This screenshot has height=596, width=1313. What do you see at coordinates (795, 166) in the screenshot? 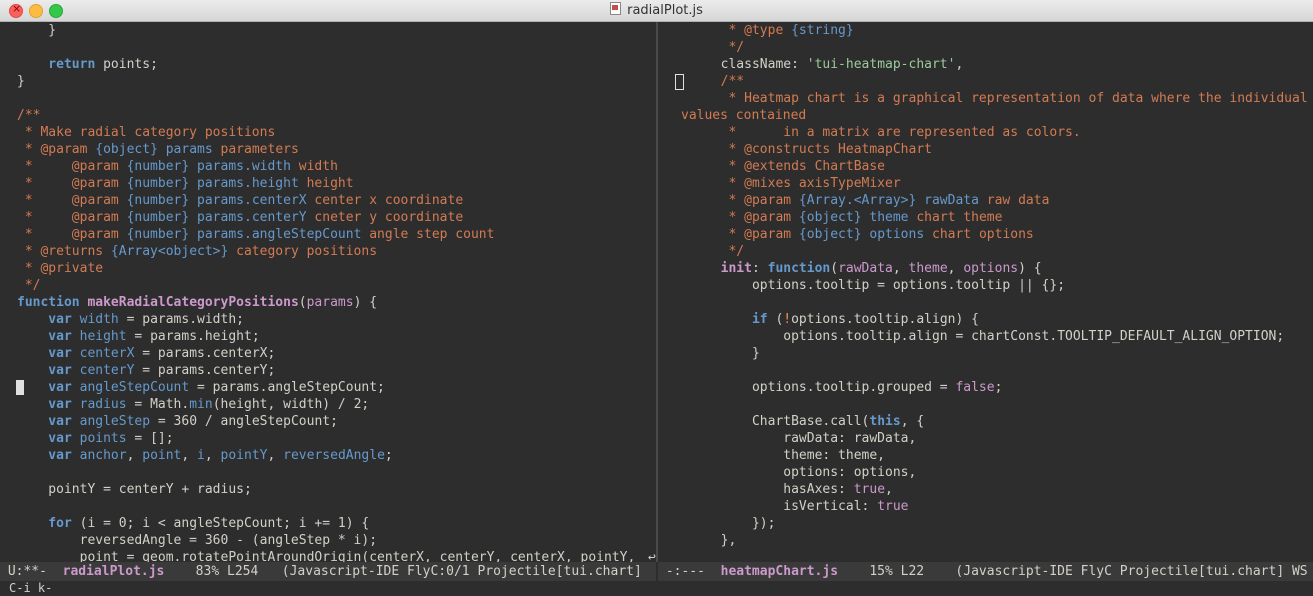
I see `code-token: * @extends ChartBase` at bounding box center [795, 166].